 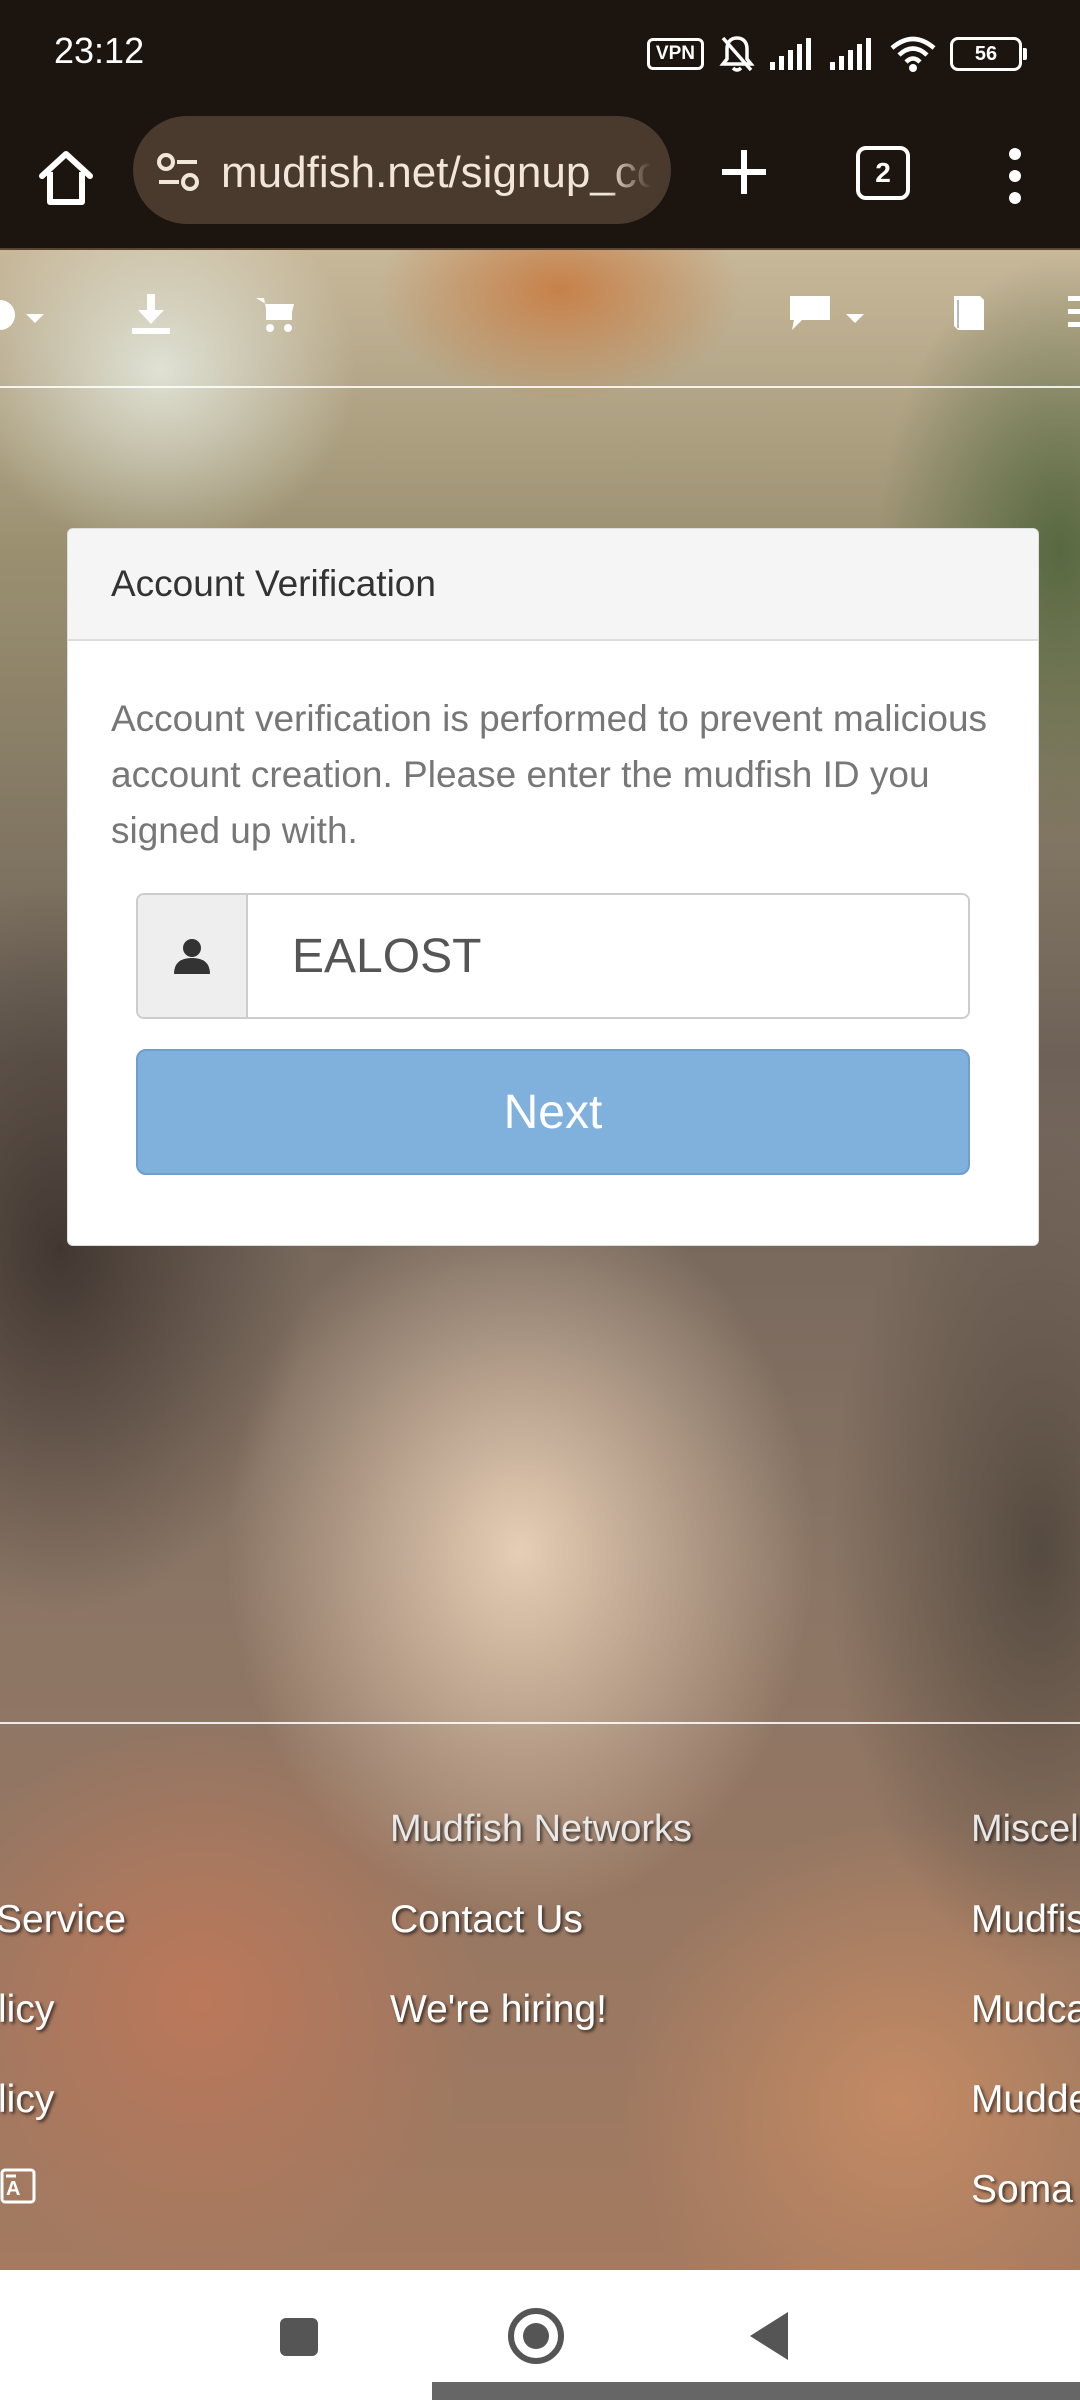 I want to click on wifi-icon, so click(x=913, y=54).